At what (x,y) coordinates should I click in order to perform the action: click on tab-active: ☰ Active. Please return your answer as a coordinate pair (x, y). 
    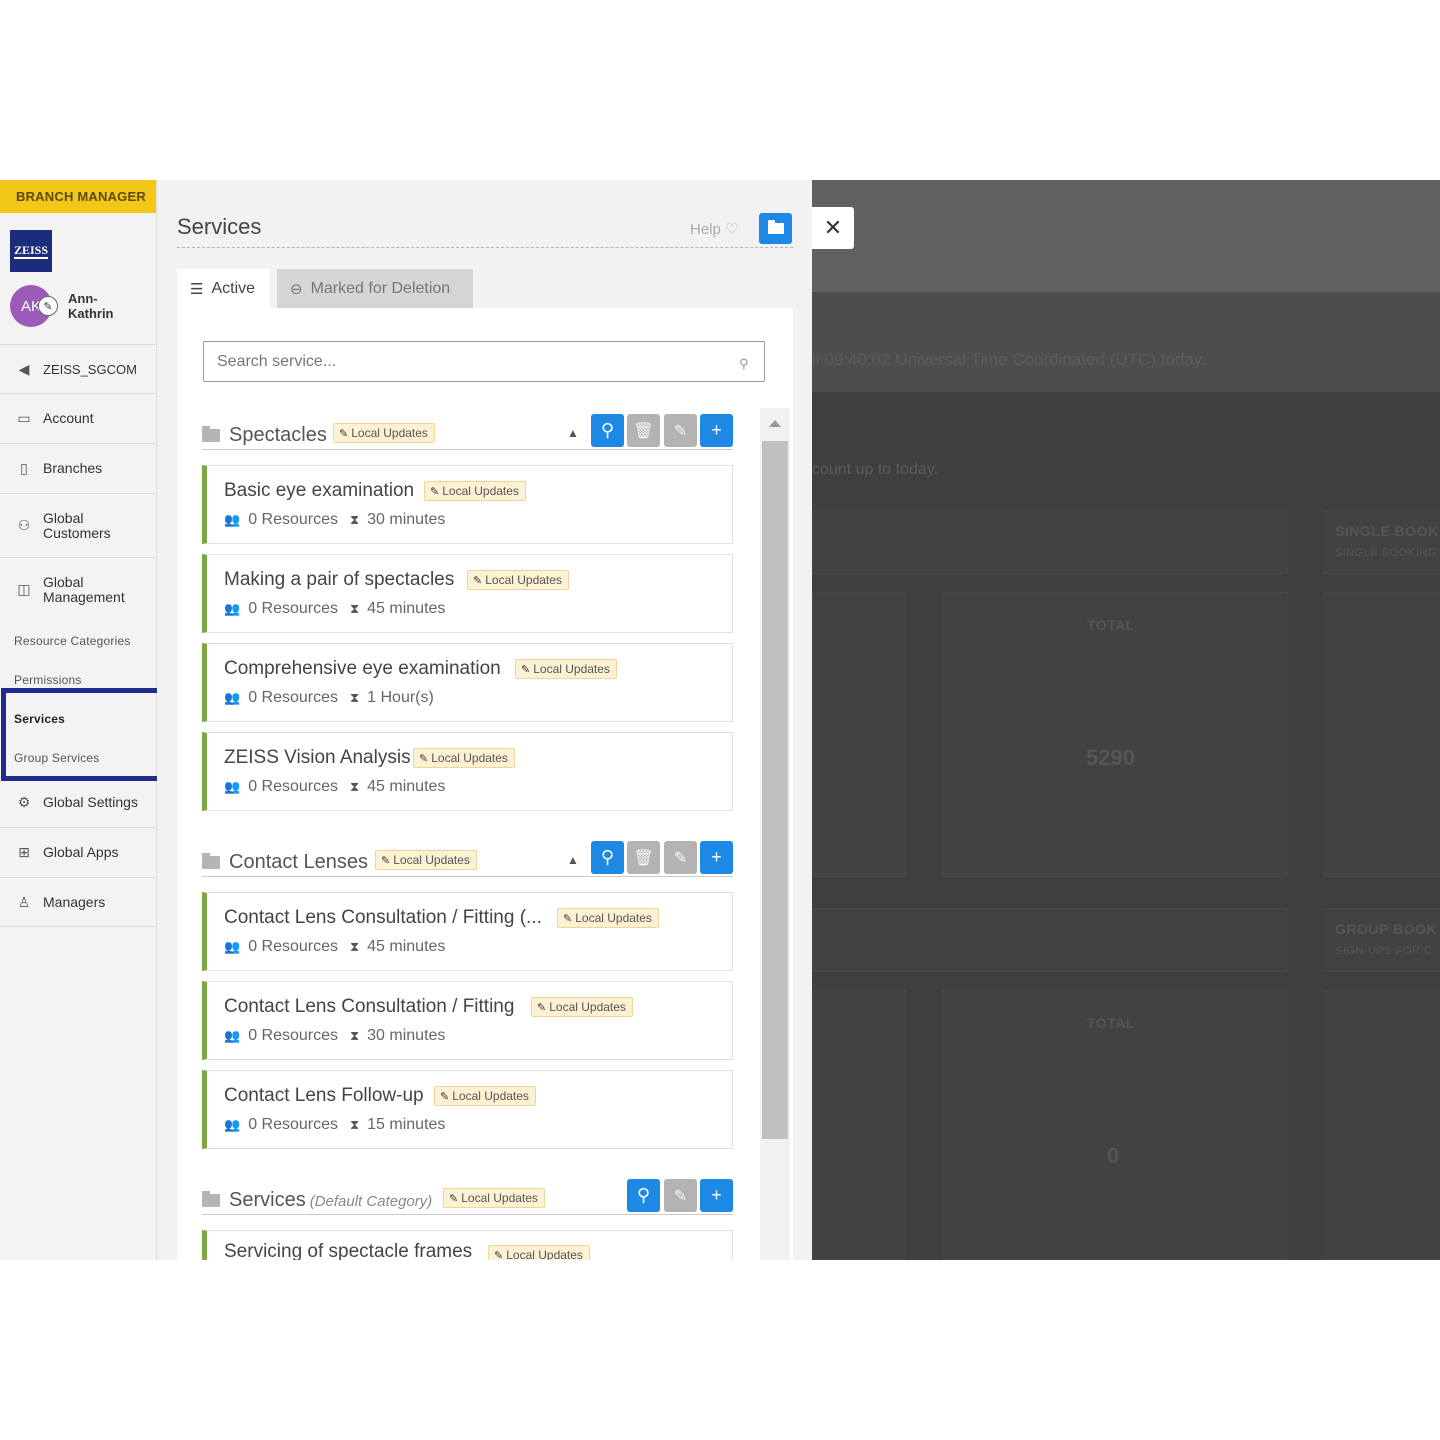
    Looking at the image, I should click on (223, 288).